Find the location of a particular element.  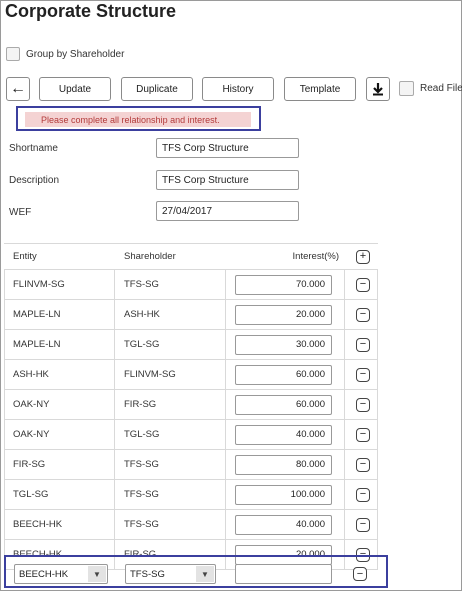

back-button: ← is located at coordinates (18, 89).